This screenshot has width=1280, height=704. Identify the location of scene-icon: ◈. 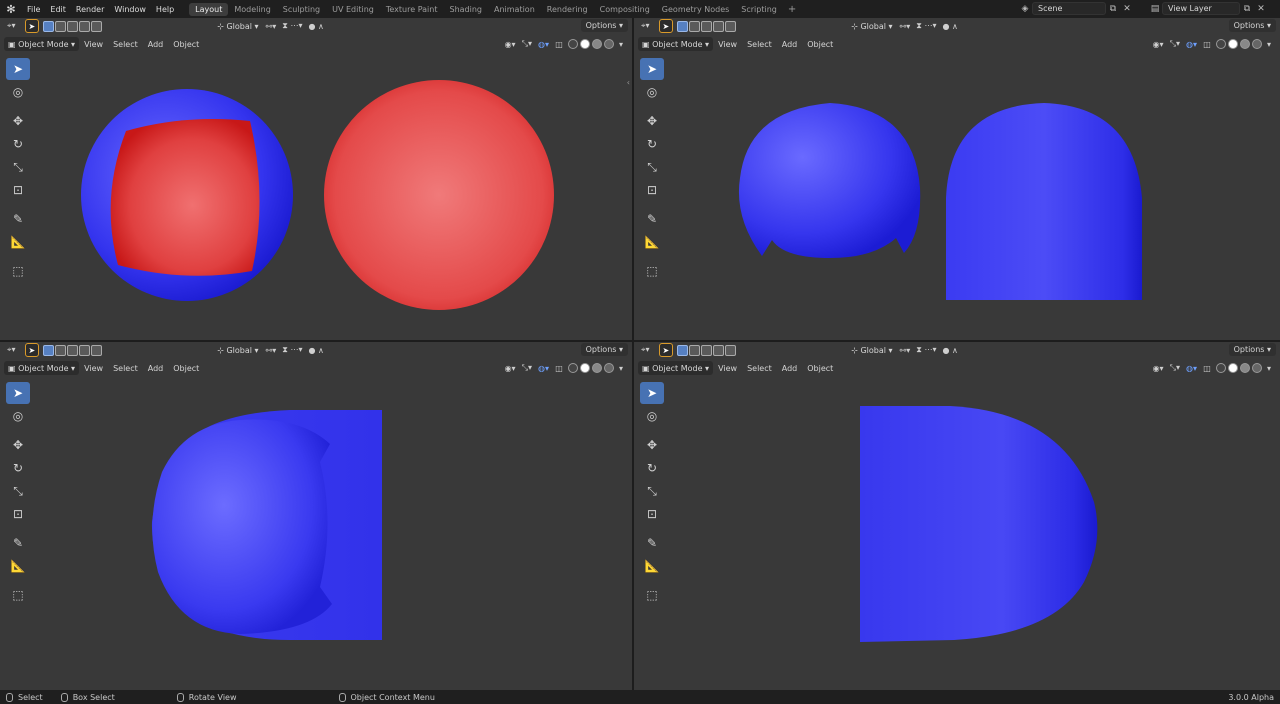
(1025, 8).